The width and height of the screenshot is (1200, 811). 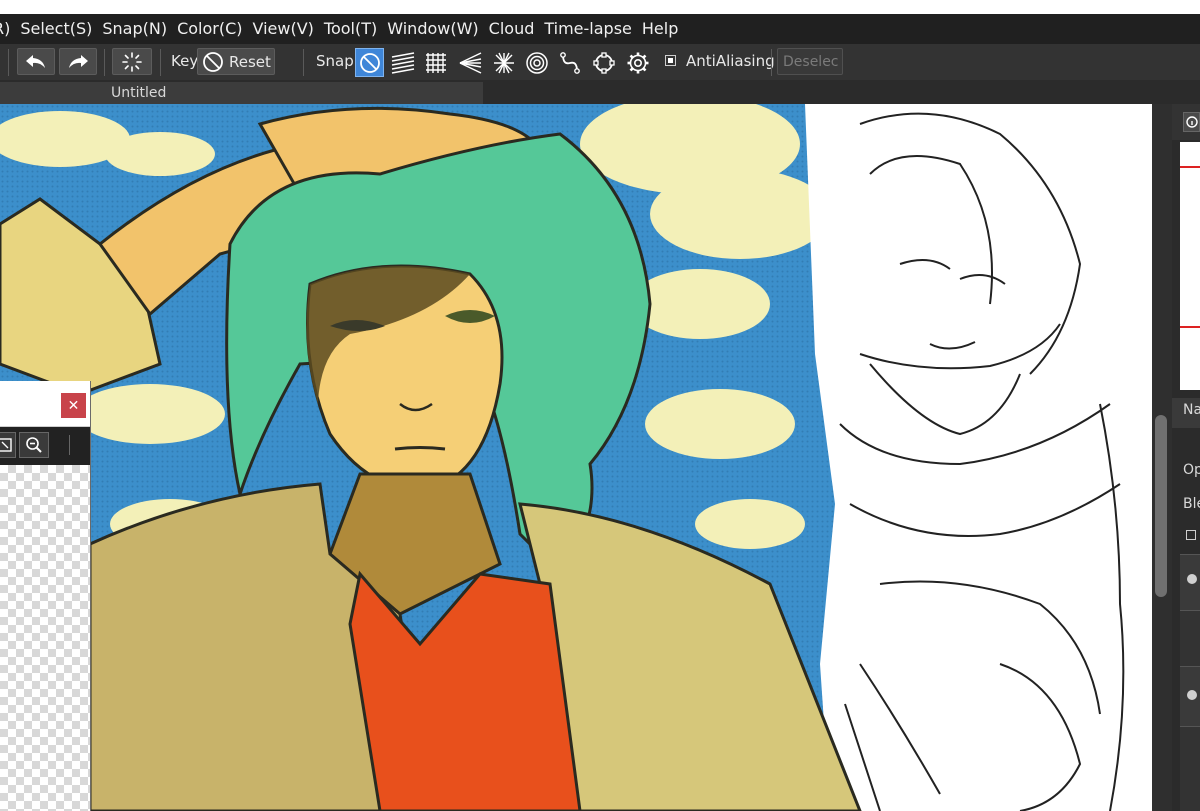 What do you see at coordinates (250, 61) in the screenshot?
I see `reset-label: Reset` at bounding box center [250, 61].